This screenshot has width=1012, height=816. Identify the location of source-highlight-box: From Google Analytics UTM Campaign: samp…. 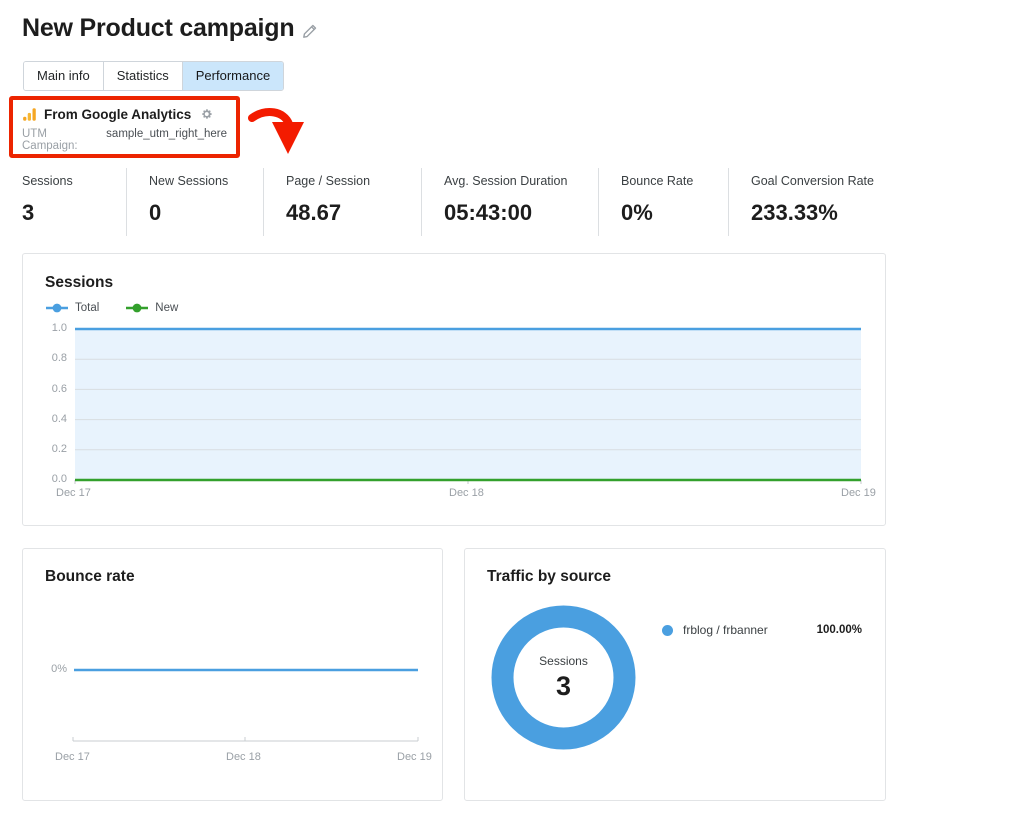
(124, 127).